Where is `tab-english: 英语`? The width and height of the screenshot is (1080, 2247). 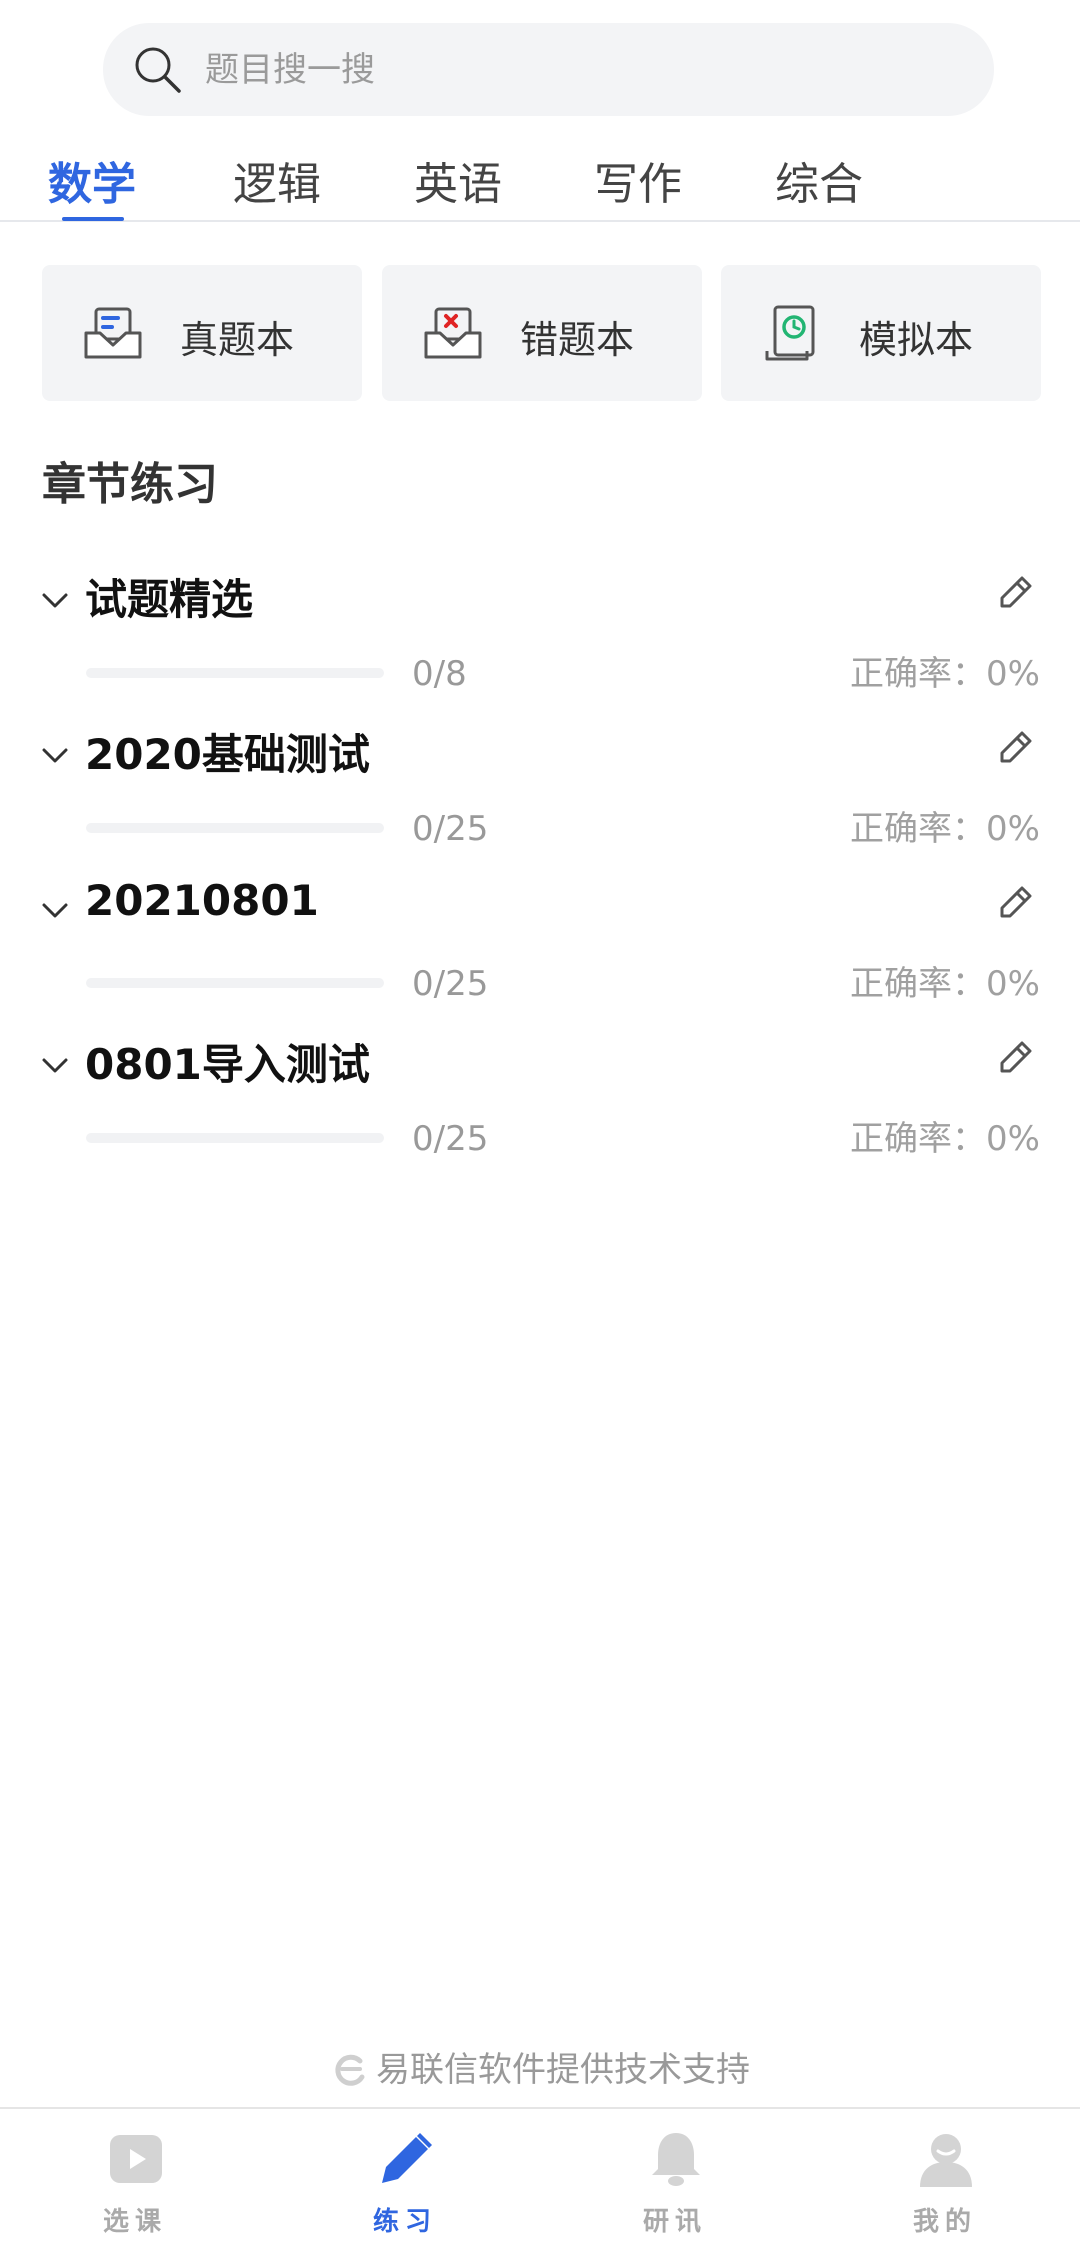 tab-english: 英语 is located at coordinates (458, 180).